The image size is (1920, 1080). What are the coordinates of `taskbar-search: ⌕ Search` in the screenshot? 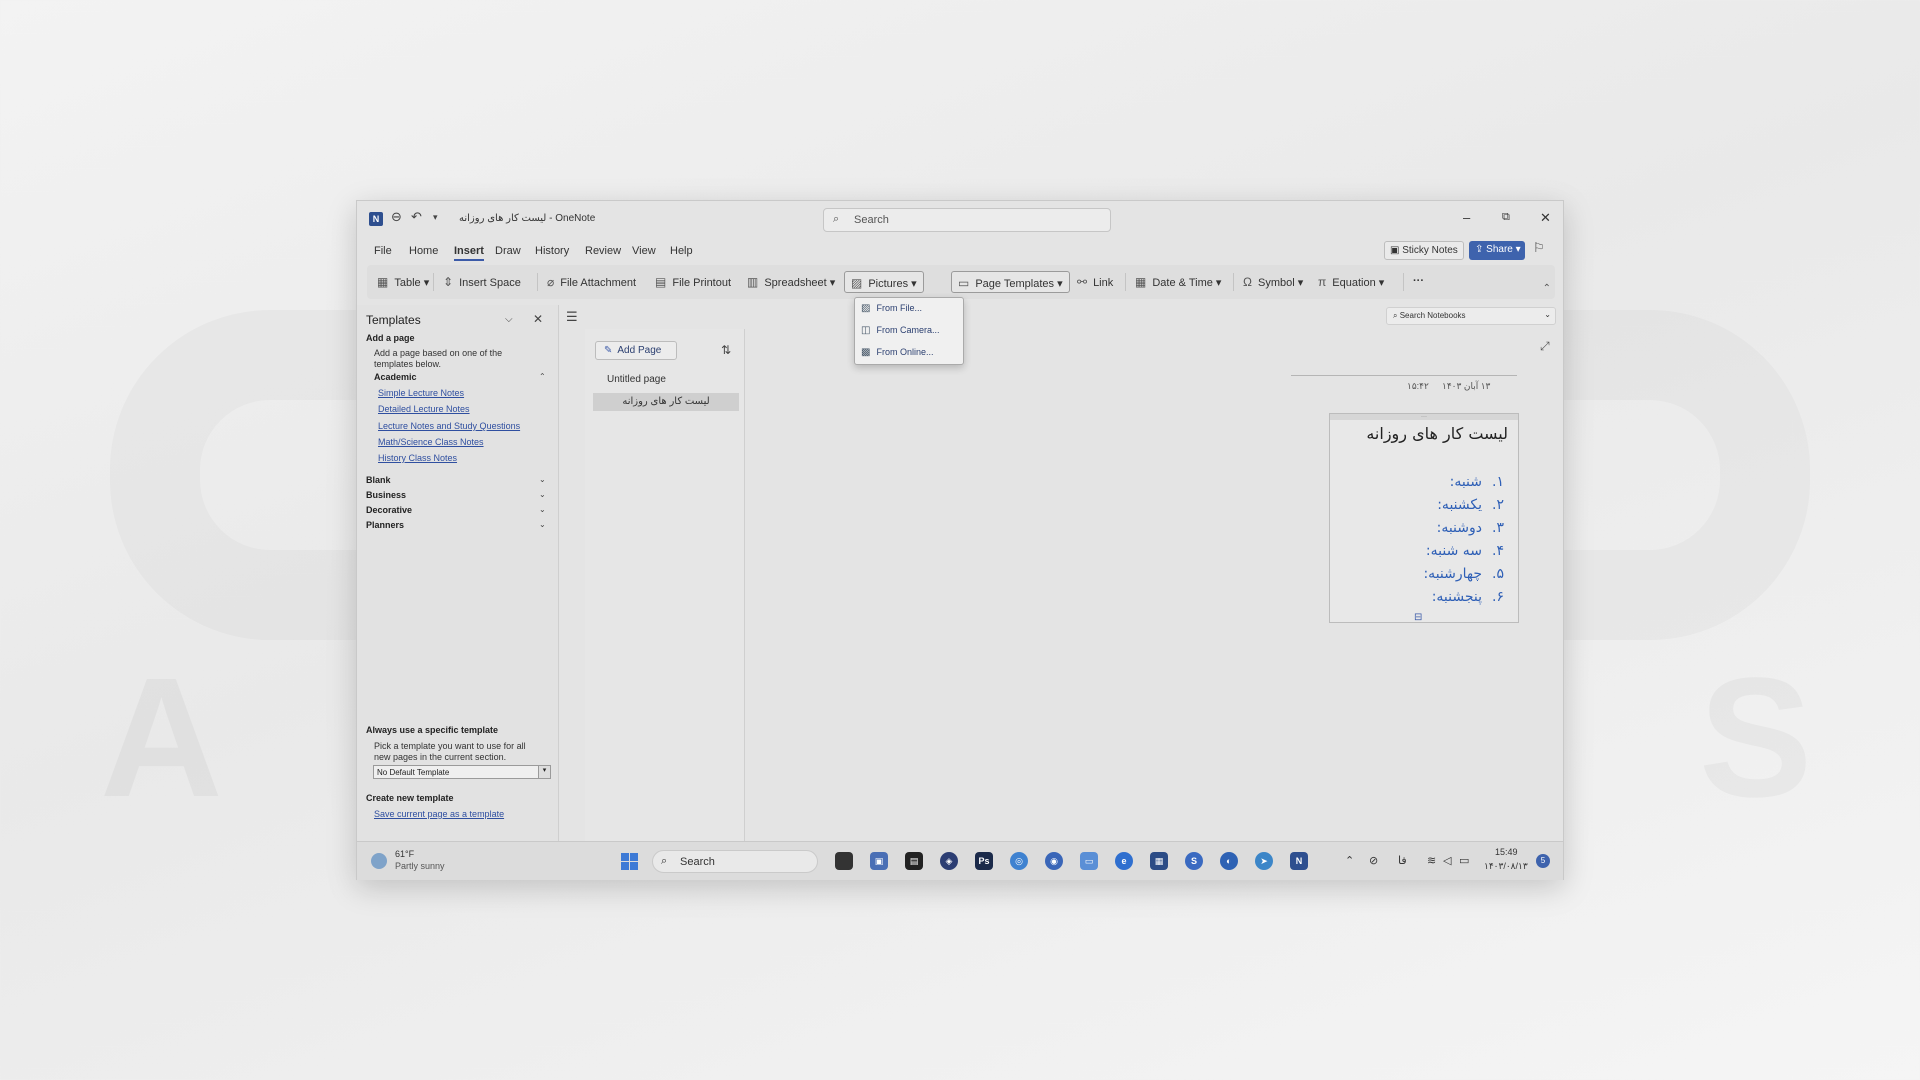 It's located at (735, 861).